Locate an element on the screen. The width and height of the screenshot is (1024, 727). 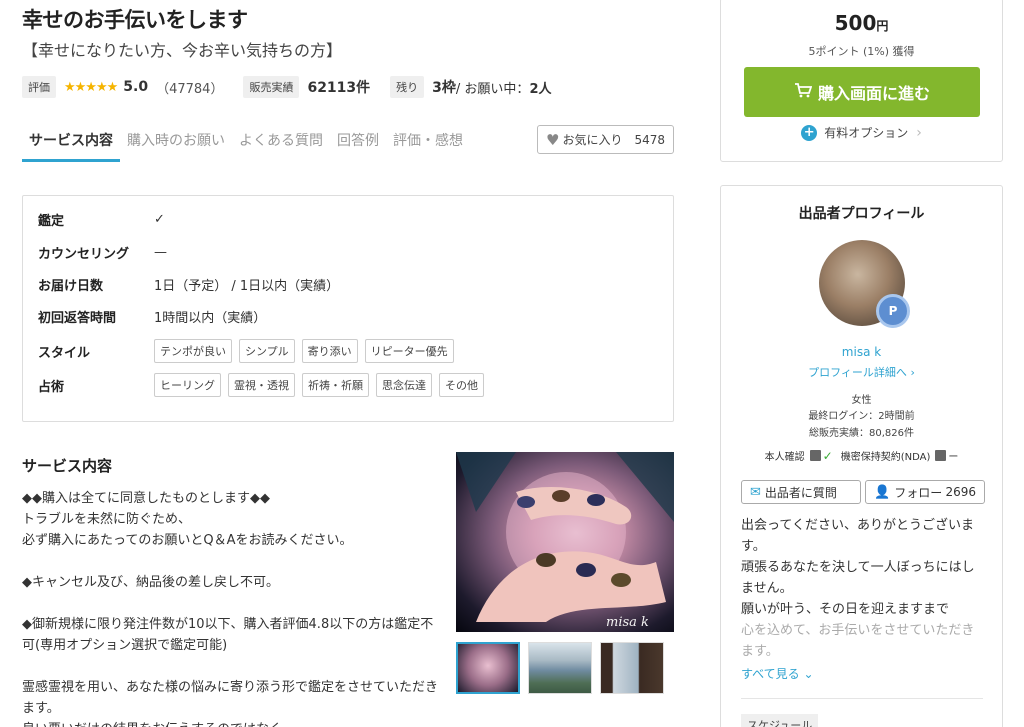
document-icon is located at coordinates (941, 455).